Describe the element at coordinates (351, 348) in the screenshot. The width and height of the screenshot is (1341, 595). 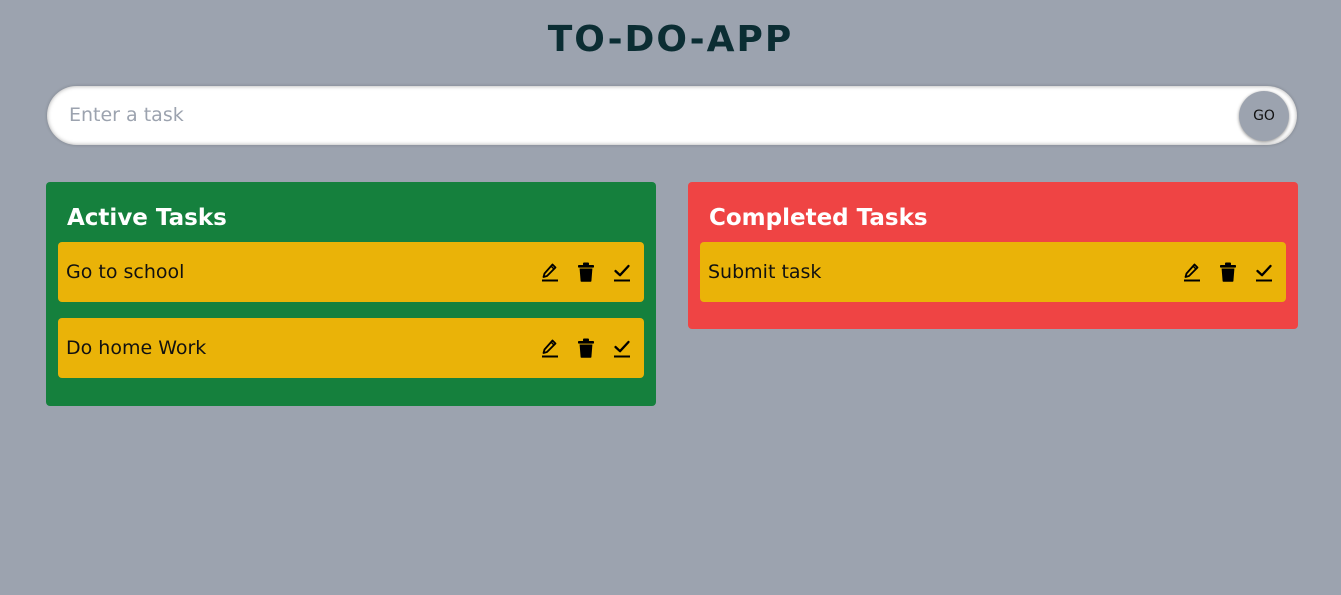
I see `task-item: Do home Work` at that location.